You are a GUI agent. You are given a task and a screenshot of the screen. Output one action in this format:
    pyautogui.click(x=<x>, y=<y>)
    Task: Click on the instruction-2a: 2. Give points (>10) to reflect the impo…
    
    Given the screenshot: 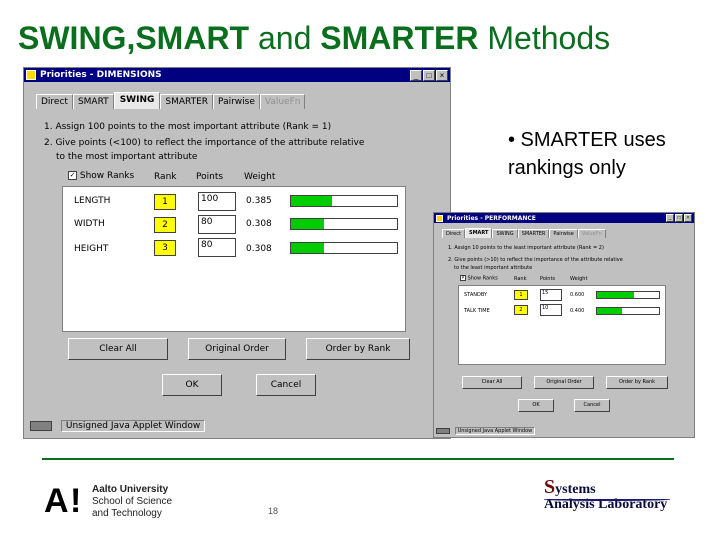 What is the action you would take?
    pyautogui.click(x=535, y=260)
    